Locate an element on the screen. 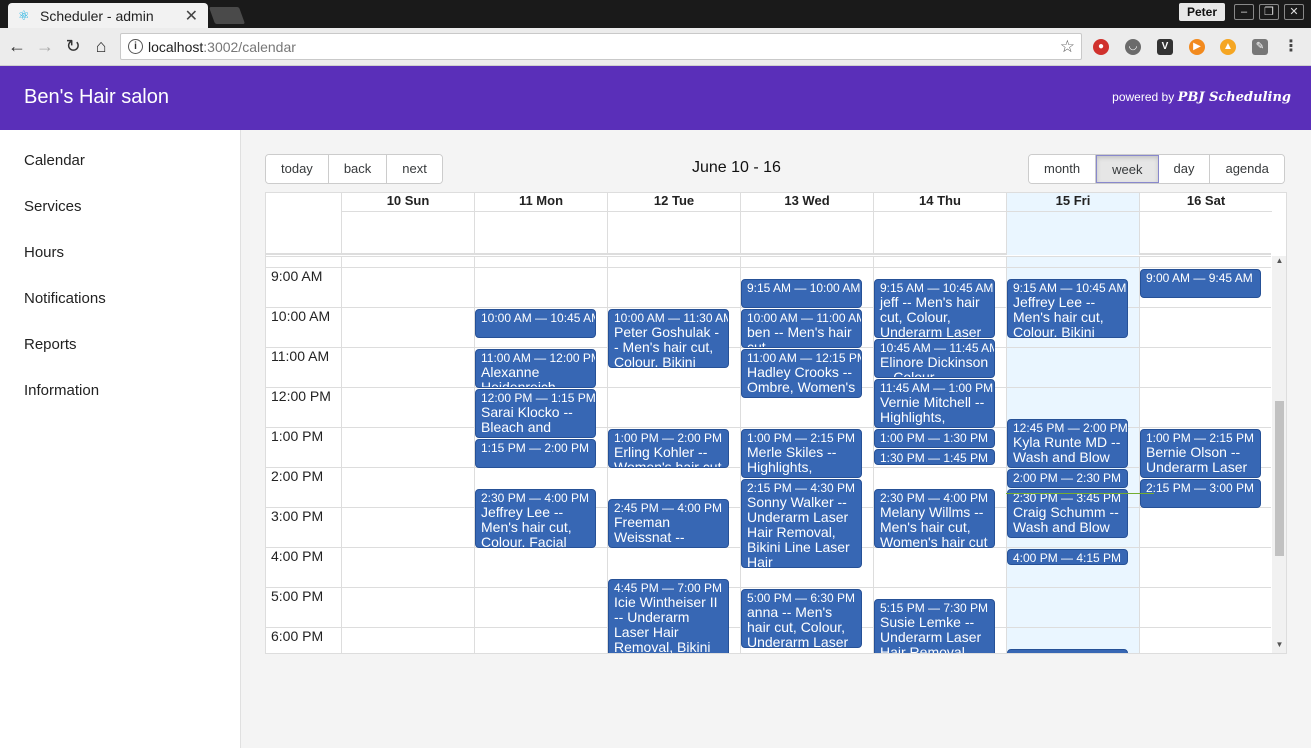 This screenshot has width=1311, height=748. appointment-event: 4:00 PM — 4:15 PM is located at coordinates (1067, 557).